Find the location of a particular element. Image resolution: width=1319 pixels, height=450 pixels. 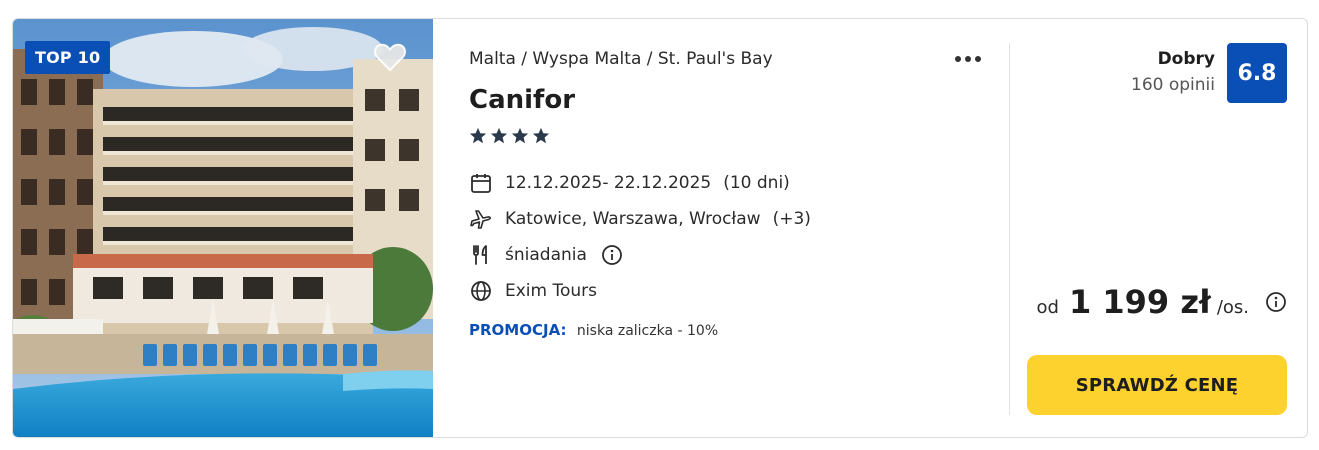

top-10-badge: TOP 10 is located at coordinates (68, 57).